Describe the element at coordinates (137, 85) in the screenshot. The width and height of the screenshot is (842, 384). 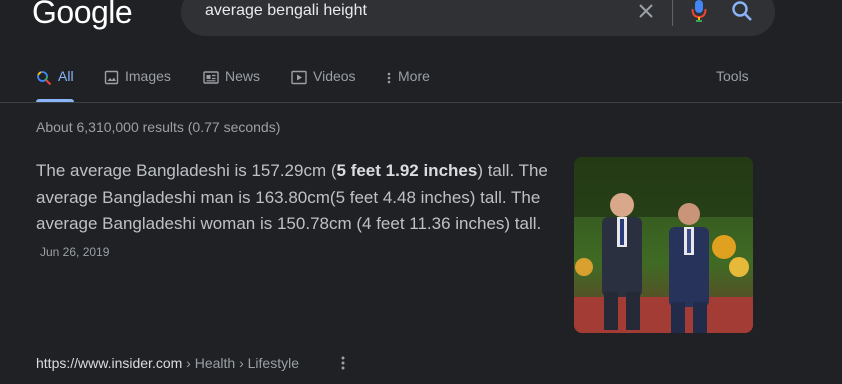
I see `tab-images: Images` at that location.